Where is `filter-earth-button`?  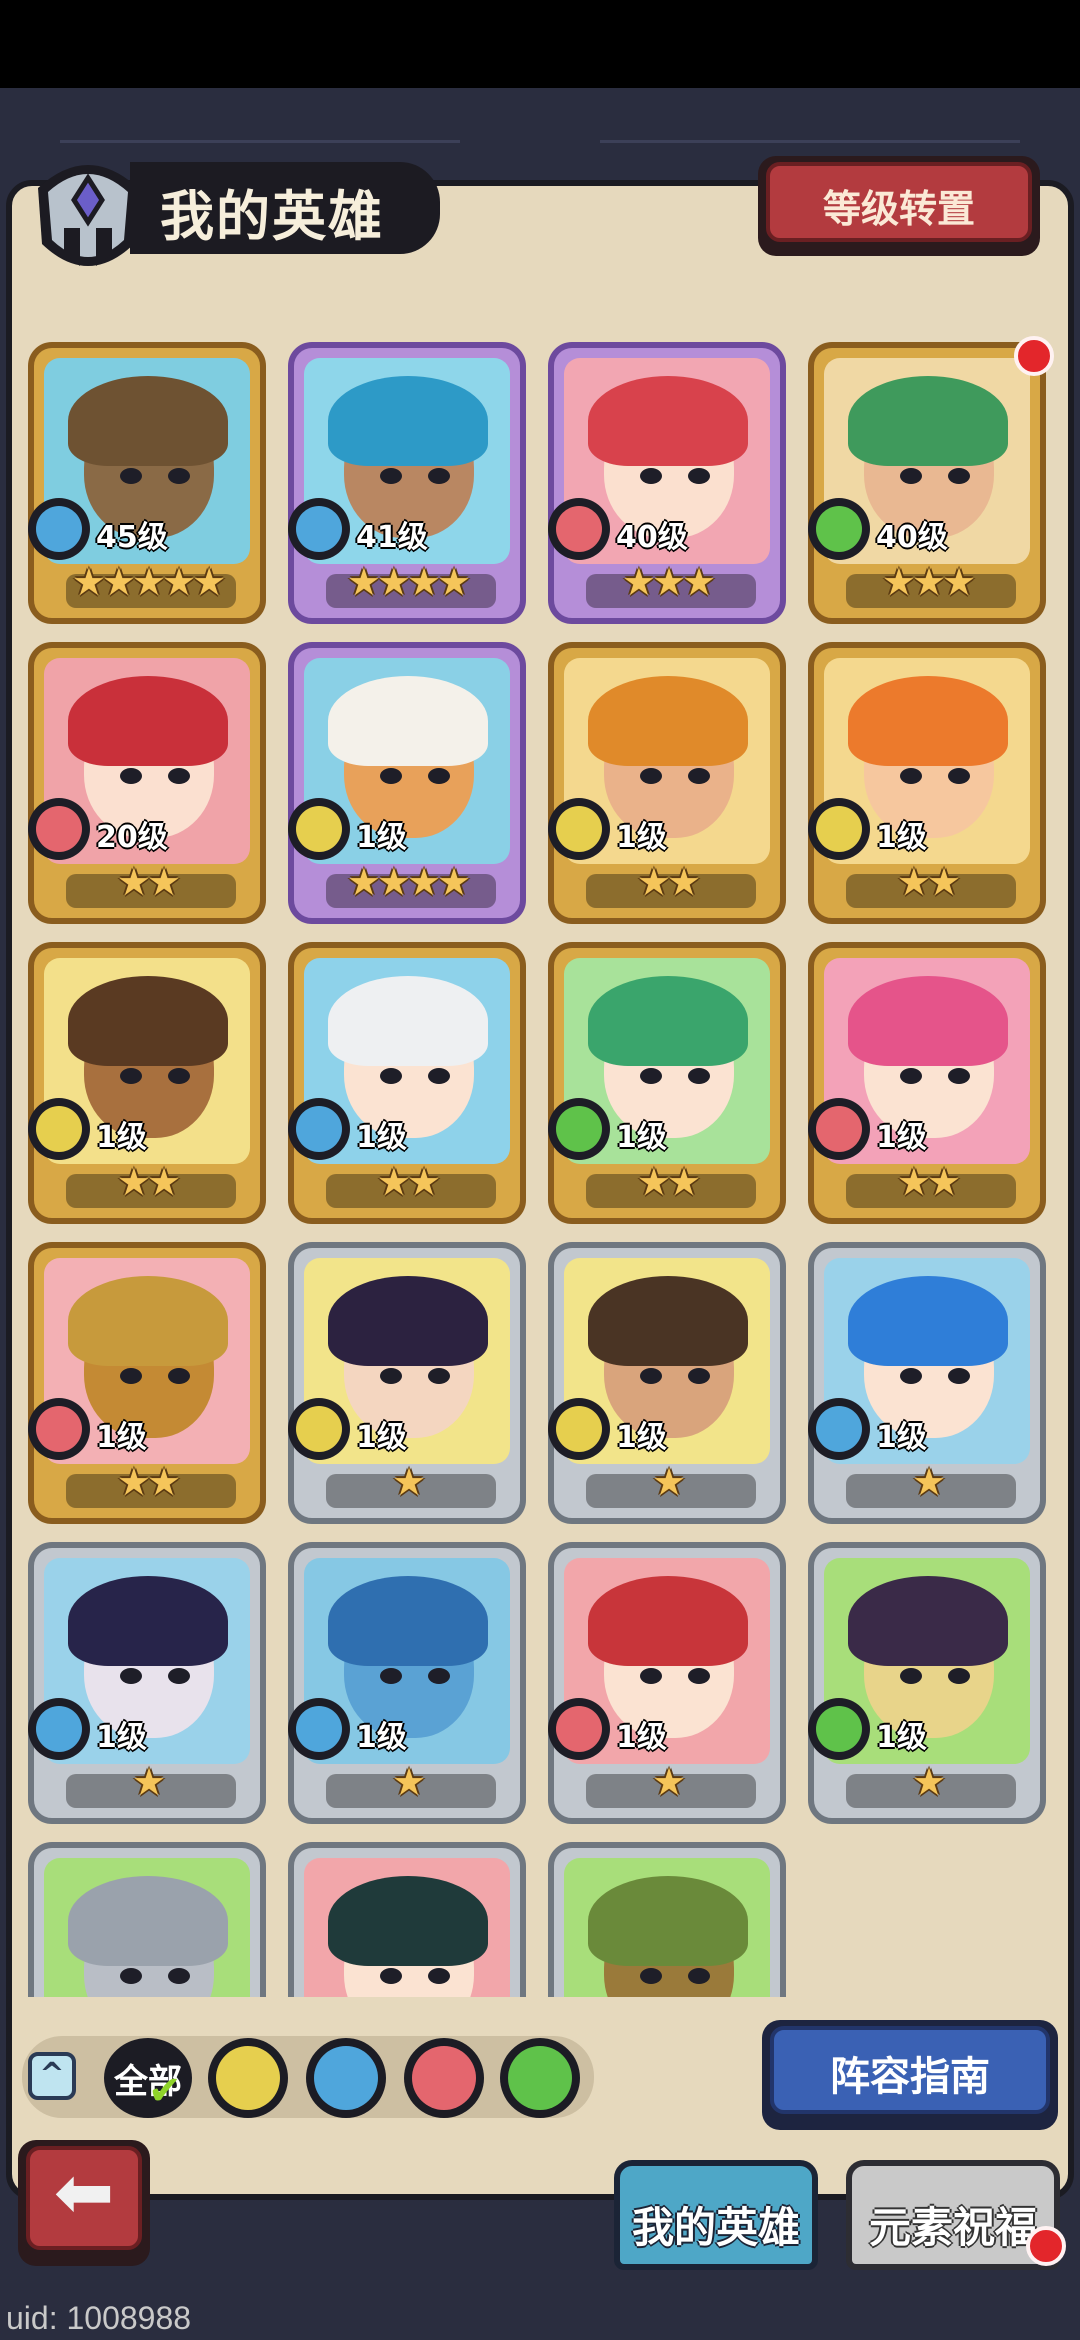 filter-earth-button is located at coordinates (248, 2078).